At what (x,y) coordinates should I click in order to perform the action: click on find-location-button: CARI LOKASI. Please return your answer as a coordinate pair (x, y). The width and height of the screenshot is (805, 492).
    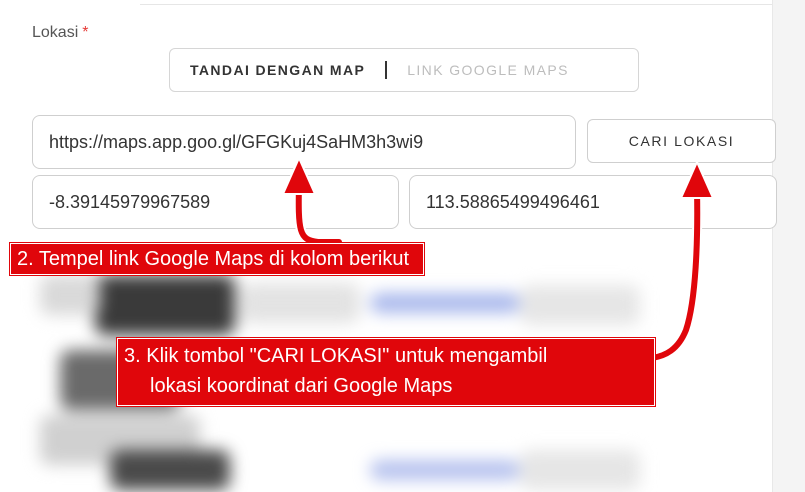
    Looking at the image, I should click on (681, 141).